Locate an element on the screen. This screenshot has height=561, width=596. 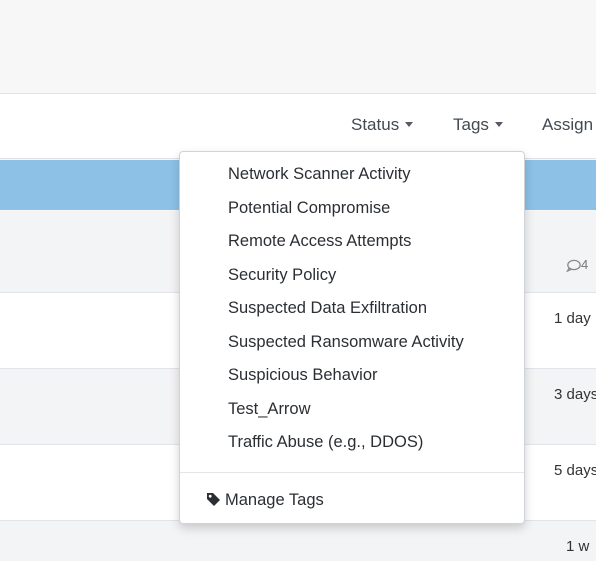
comment-count: 4 is located at coordinates (580, 267).